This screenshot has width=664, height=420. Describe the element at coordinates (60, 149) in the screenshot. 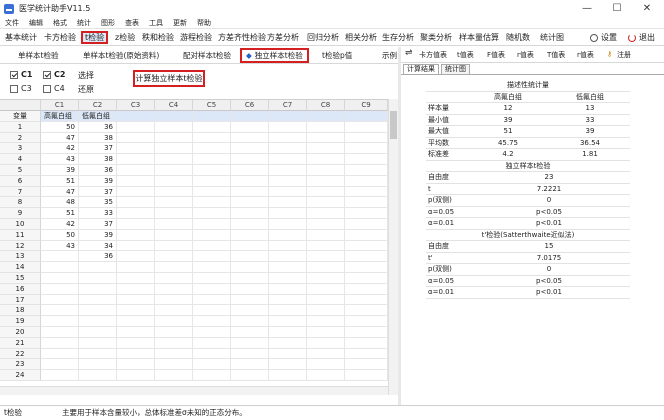

I see `grid-cell: 42` at that location.